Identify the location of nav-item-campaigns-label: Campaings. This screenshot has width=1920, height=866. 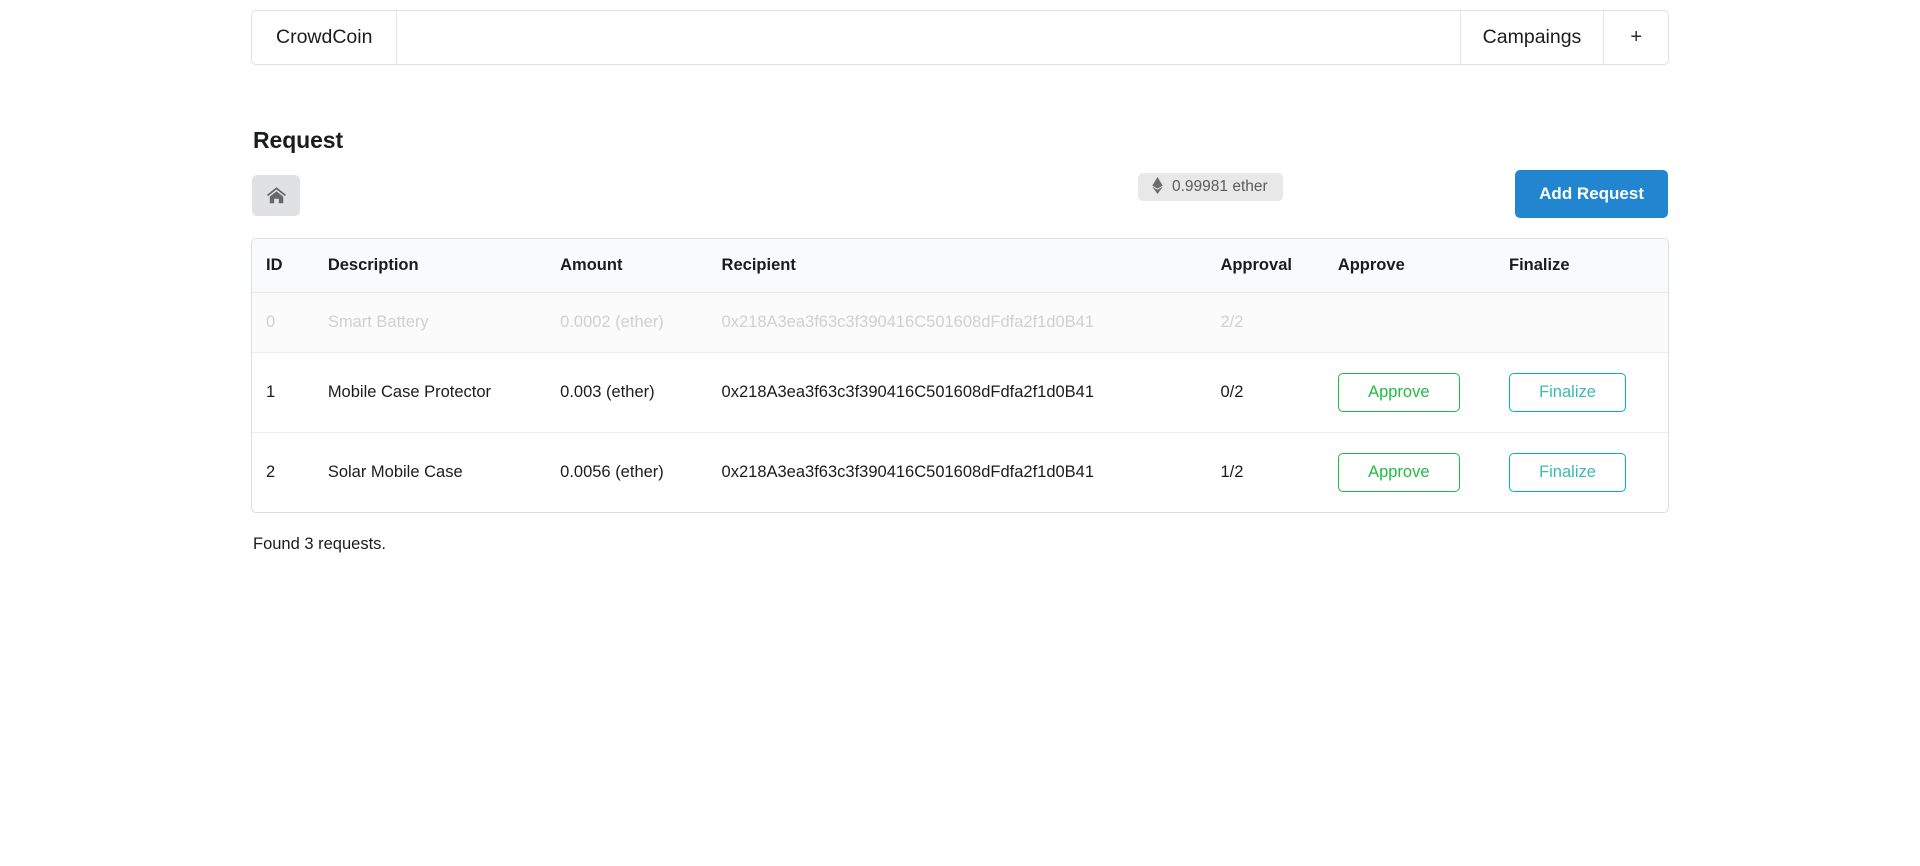
(1532, 37).